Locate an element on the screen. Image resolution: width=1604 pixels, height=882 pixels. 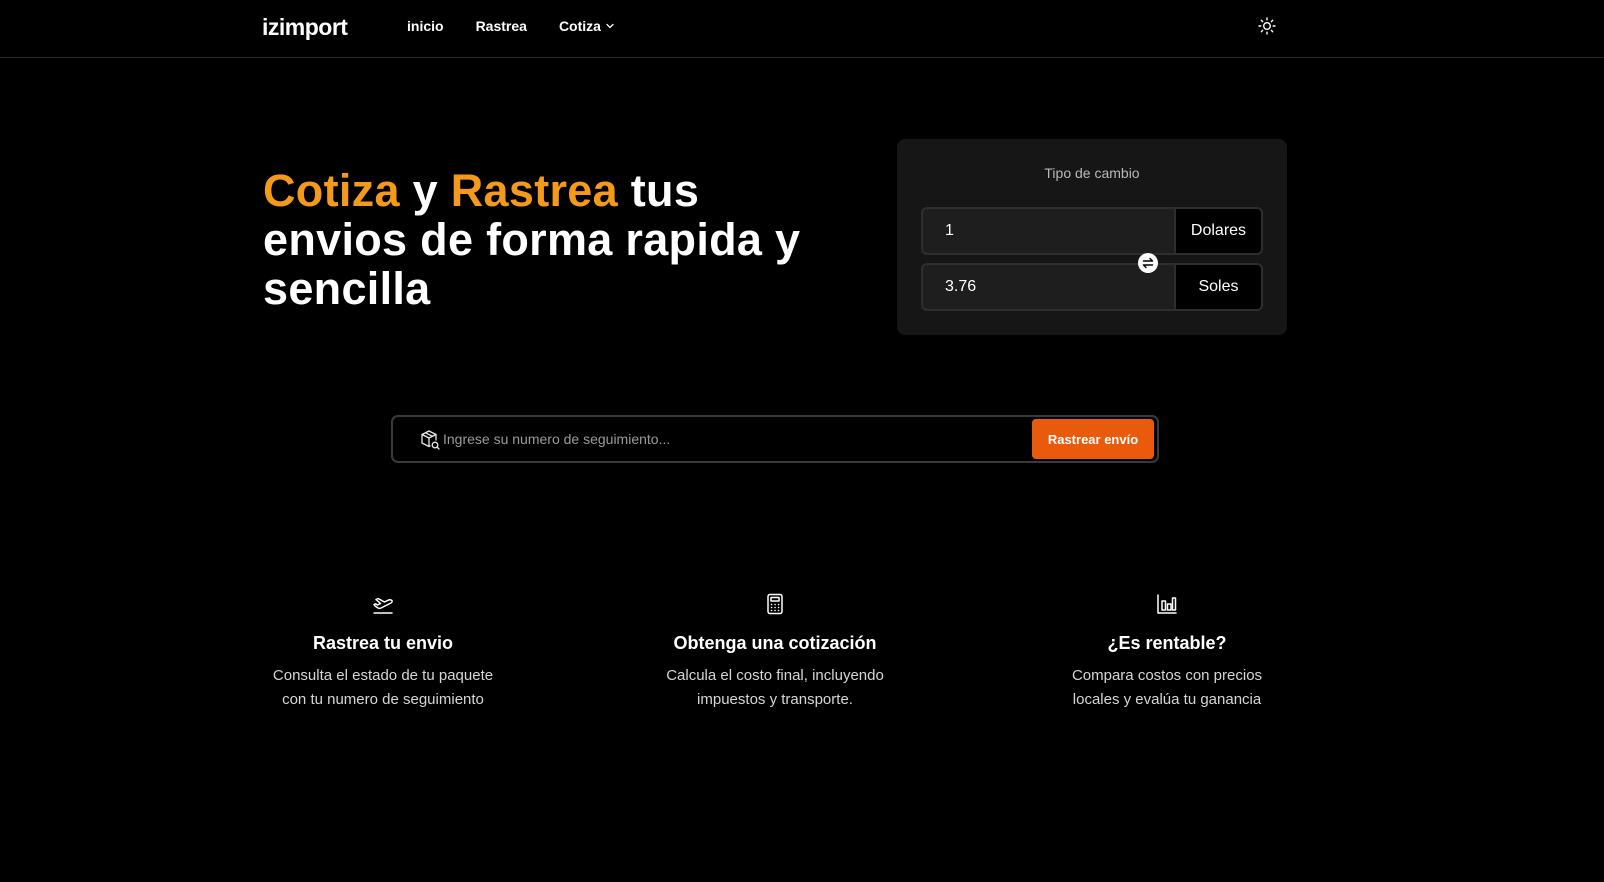
hero-word-rastrea: Rastrea is located at coordinates (534, 190).